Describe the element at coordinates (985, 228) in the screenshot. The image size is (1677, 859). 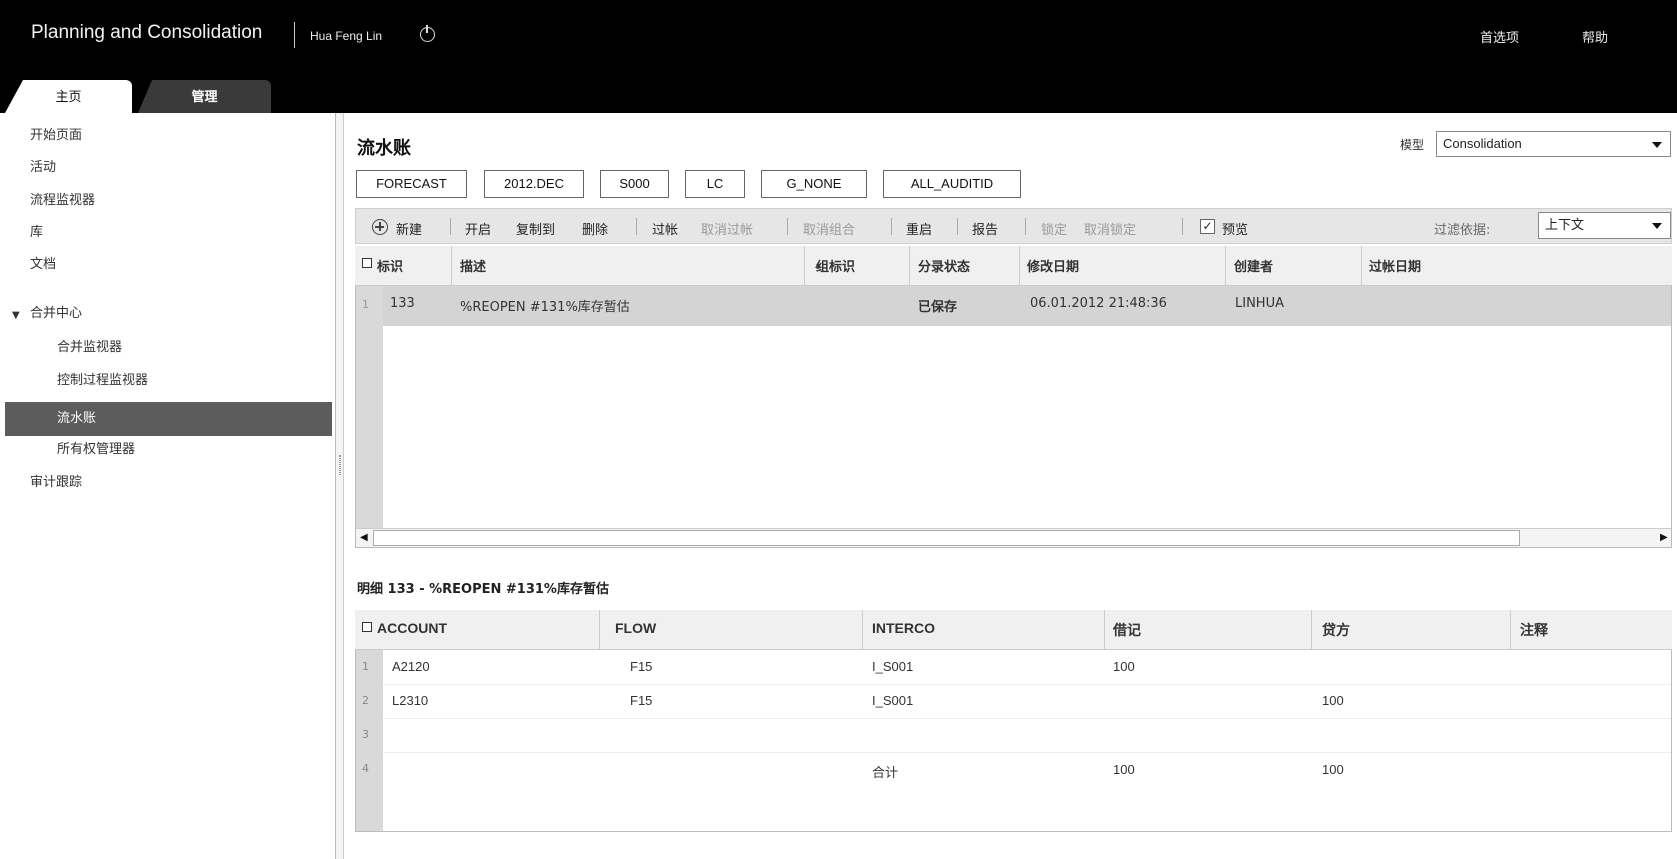
I see `report-button: 报告` at that location.